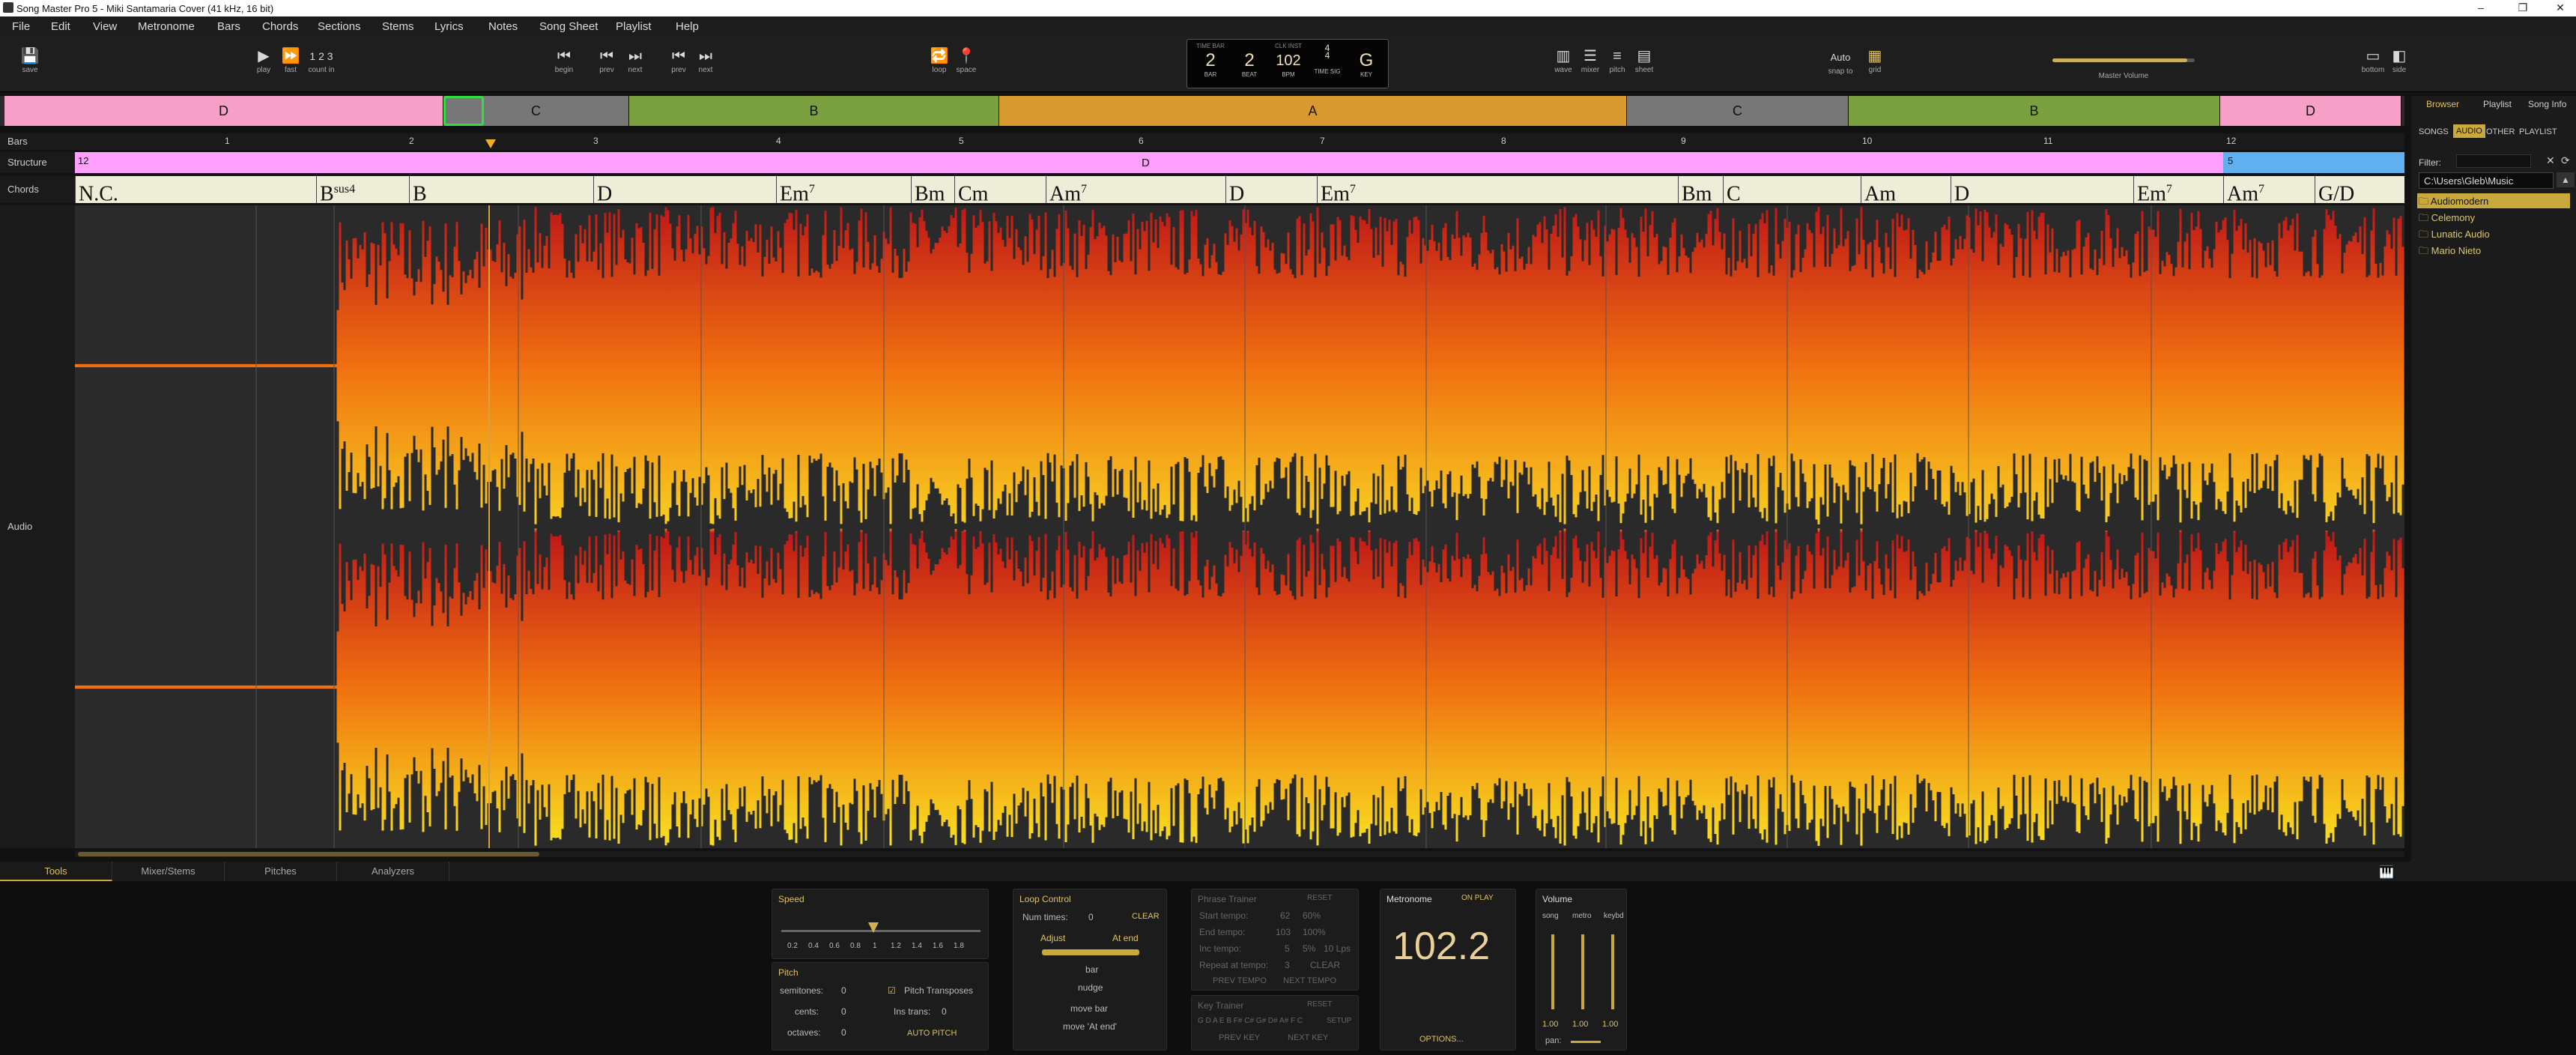 The width and height of the screenshot is (2576, 1055). I want to click on mixer-view-button: ☰ mixer, so click(1590, 61).